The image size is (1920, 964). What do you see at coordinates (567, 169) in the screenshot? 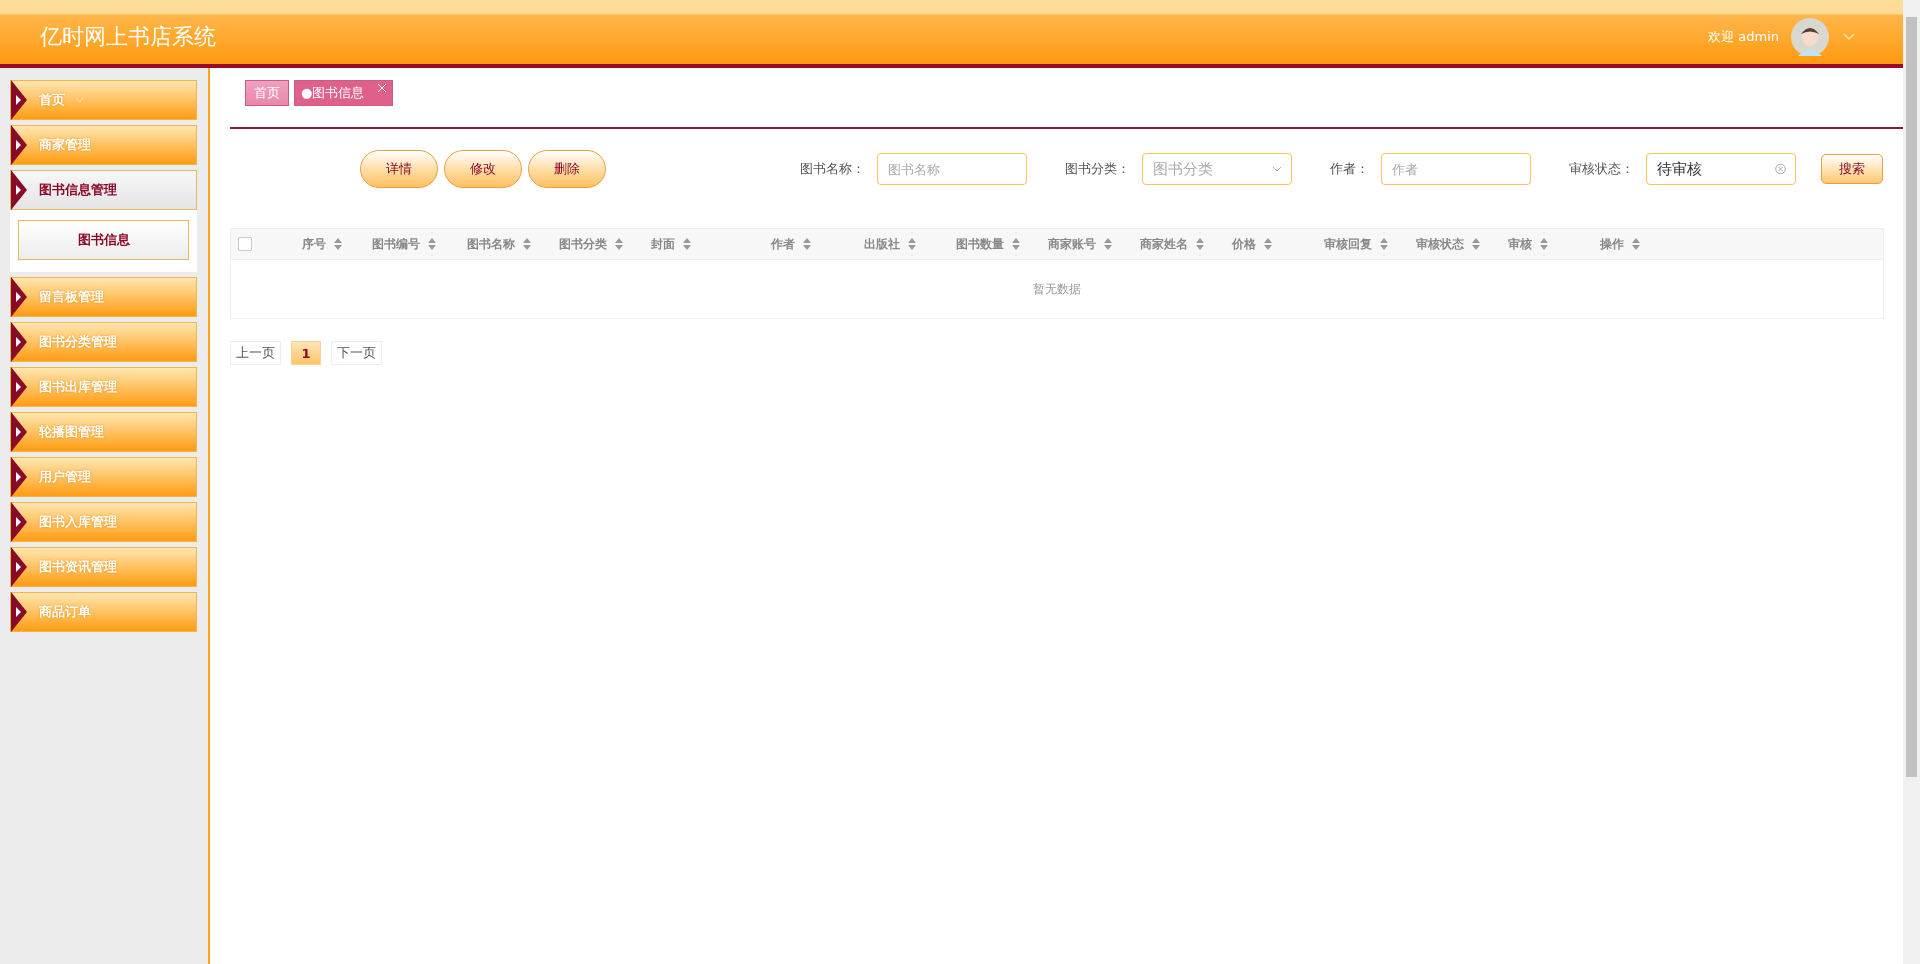
I see `action-button: 删除` at bounding box center [567, 169].